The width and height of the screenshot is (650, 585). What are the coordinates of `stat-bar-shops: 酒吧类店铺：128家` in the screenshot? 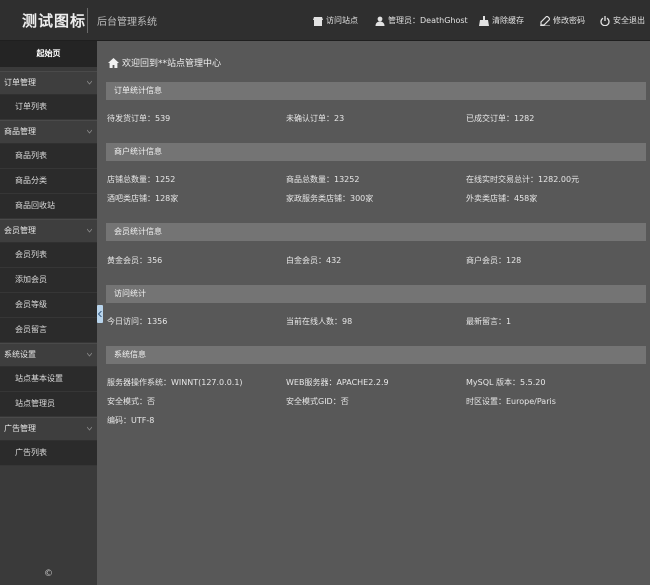 It's located at (143, 198).